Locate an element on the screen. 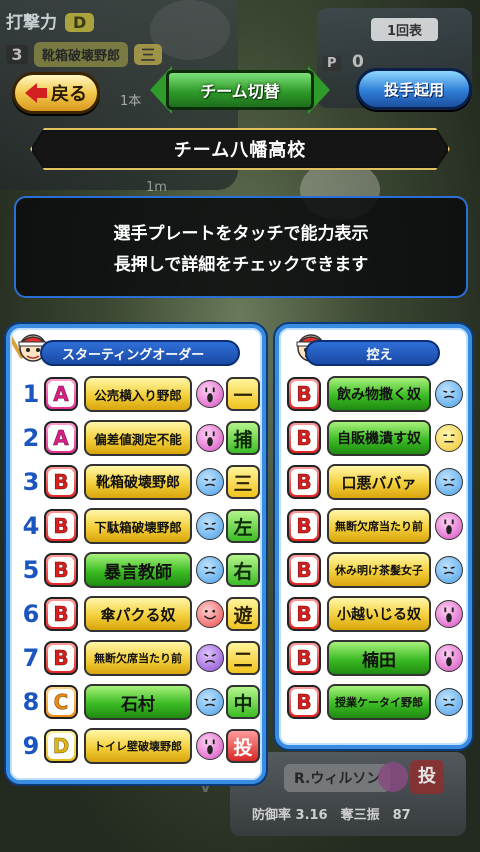 The image size is (480, 852). player-name-plate: 自販機潰す奴 is located at coordinates (379, 438).